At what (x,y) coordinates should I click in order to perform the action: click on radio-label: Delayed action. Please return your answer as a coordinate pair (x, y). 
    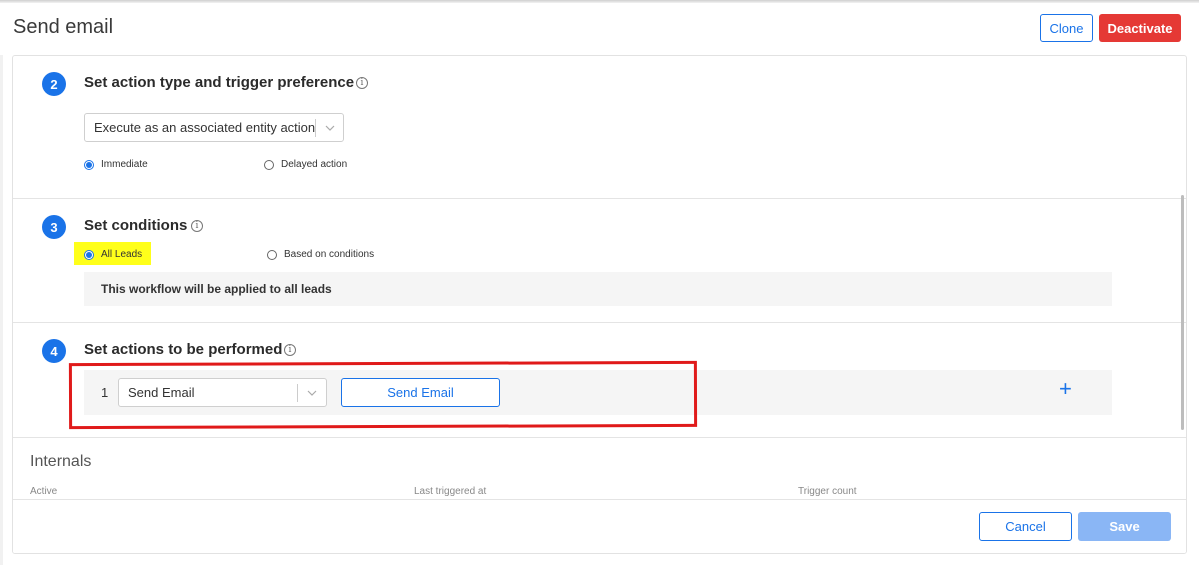
    Looking at the image, I should click on (314, 164).